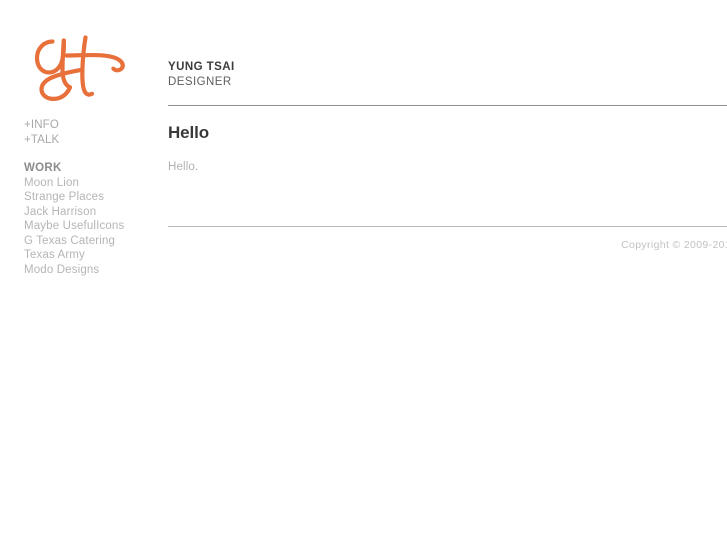  I want to click on list-item: Strange Places, so click(94, 197).